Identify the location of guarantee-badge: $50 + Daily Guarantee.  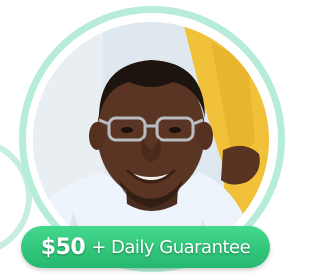
(145, 247).